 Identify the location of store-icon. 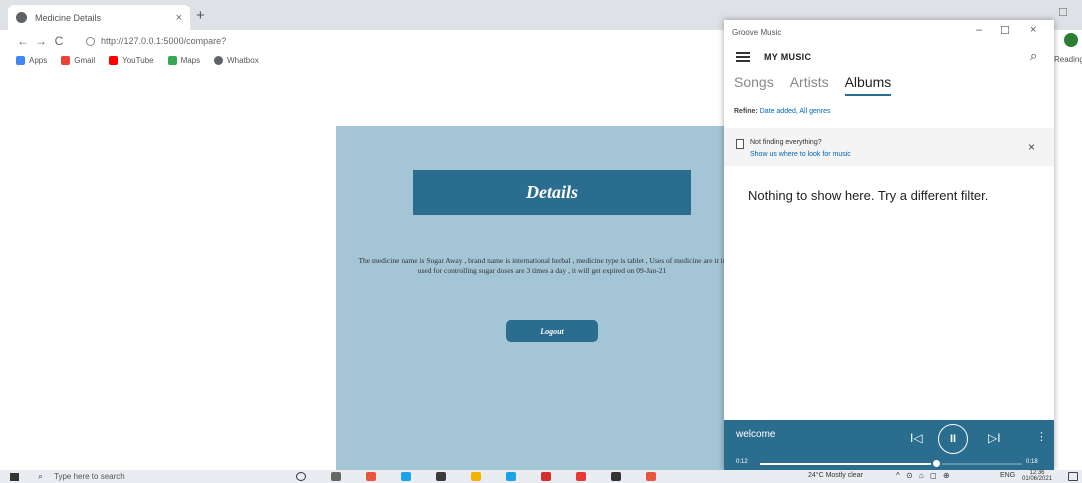
(441, 476).